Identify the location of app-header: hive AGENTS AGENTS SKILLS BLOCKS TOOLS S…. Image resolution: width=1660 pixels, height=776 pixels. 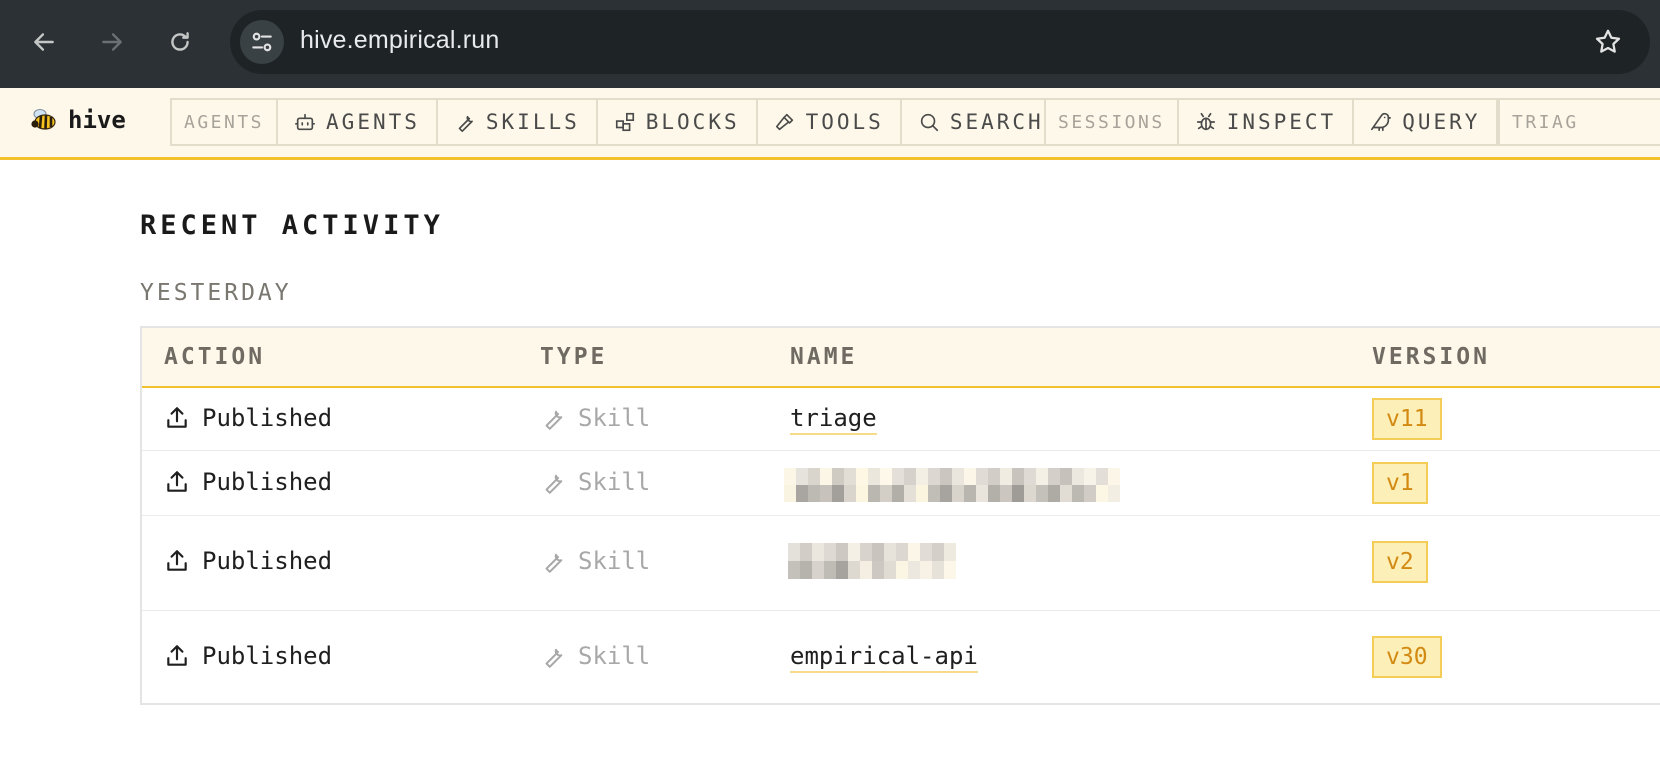
(830, 124).